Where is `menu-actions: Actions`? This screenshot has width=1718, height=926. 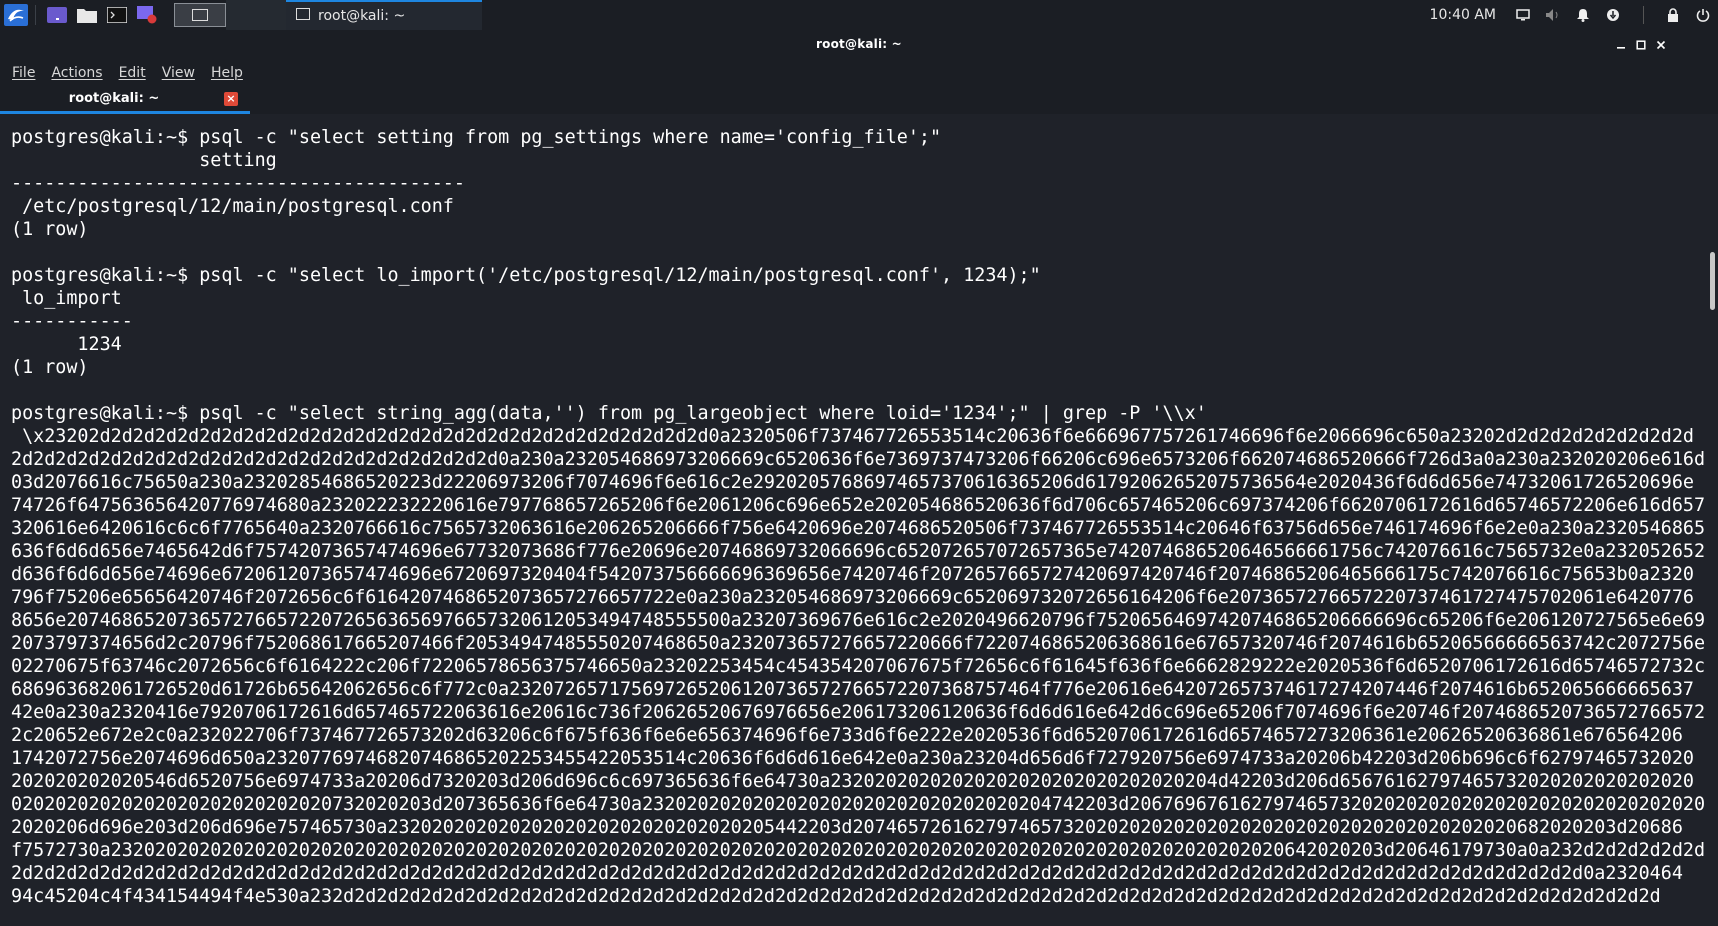 menu-actions: Actions is located at coordinates (76, 73).